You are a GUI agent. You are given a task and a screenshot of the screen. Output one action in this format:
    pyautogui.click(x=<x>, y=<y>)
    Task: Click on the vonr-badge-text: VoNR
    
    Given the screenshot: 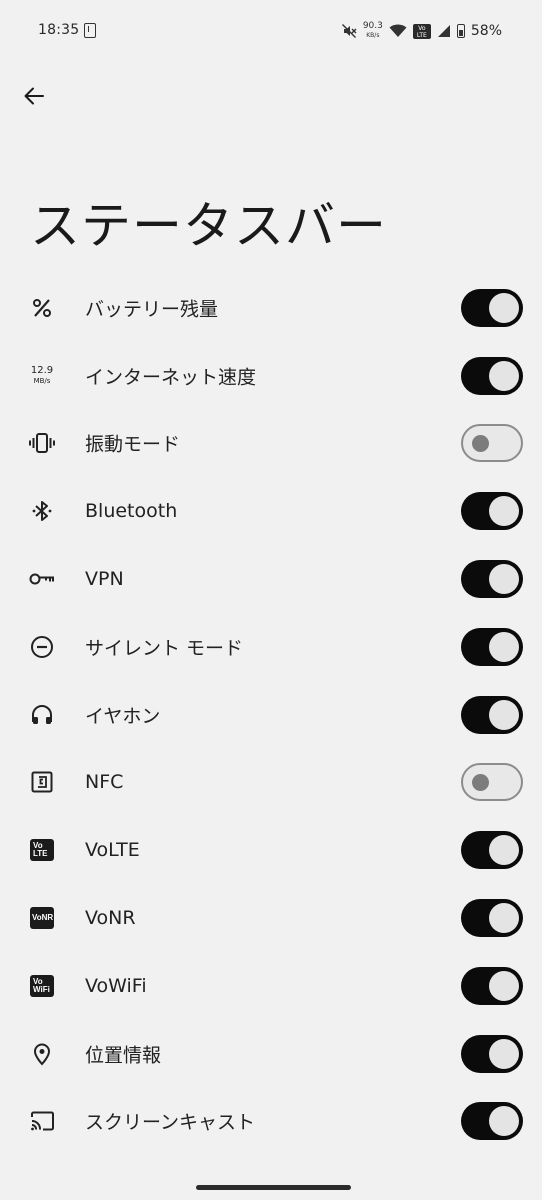 What is the action you would take?
    pyautogui.click(x=43, y=918)
    